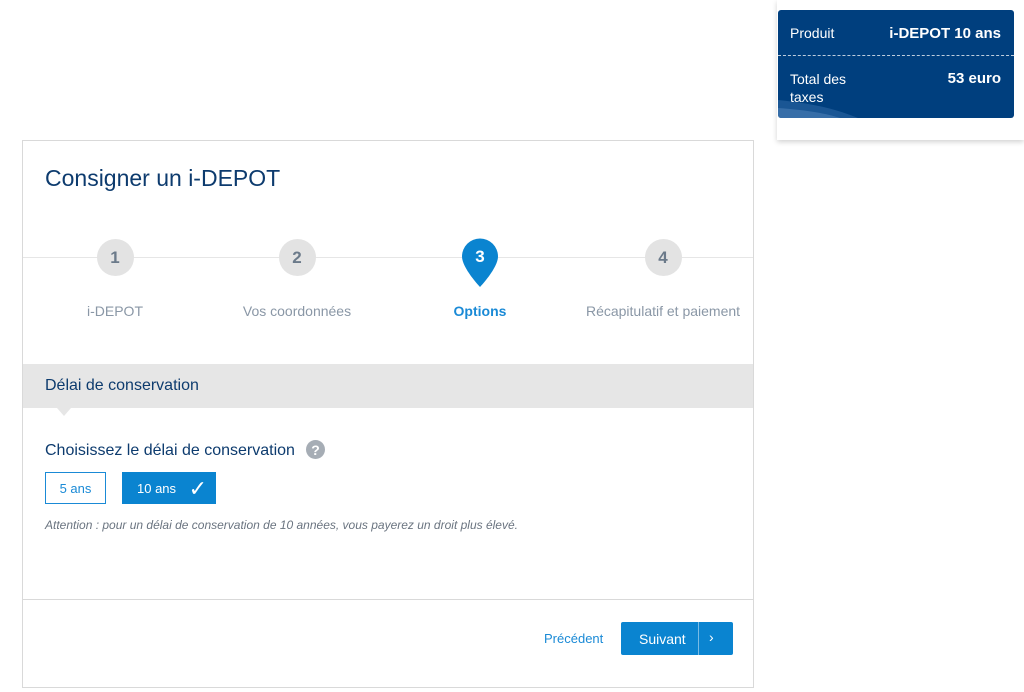 The image size is (1024, 692). Describe the element at coordinates (197, 488) in the screenshot. I see `checkmark-icon: ✓` at that location.